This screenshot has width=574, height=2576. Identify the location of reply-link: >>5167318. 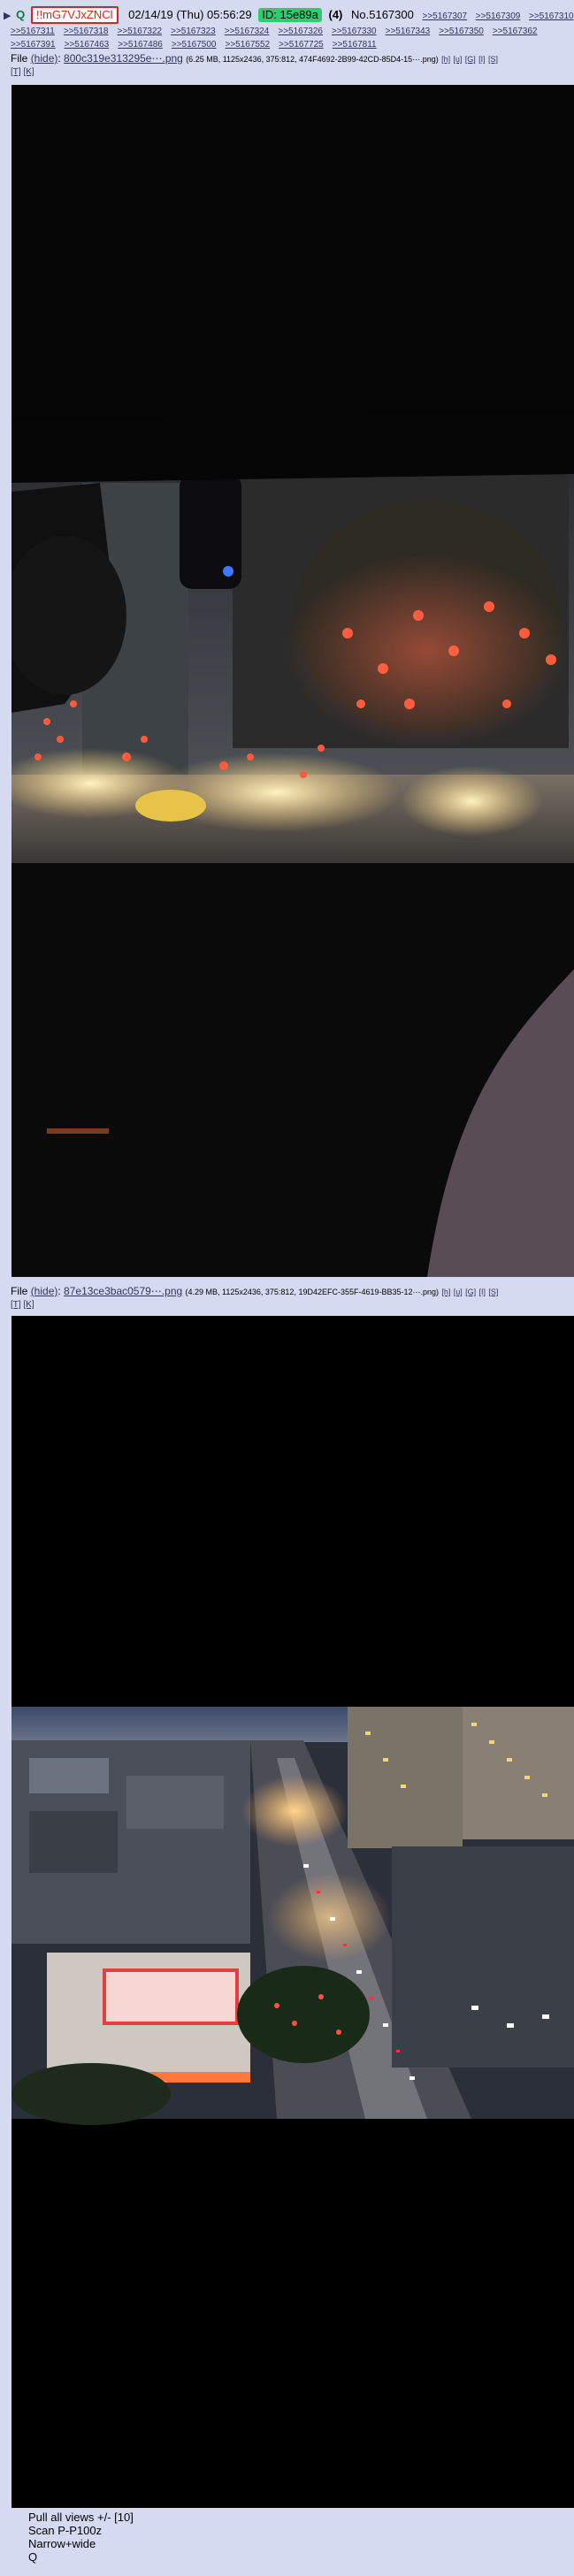
(86, 31).